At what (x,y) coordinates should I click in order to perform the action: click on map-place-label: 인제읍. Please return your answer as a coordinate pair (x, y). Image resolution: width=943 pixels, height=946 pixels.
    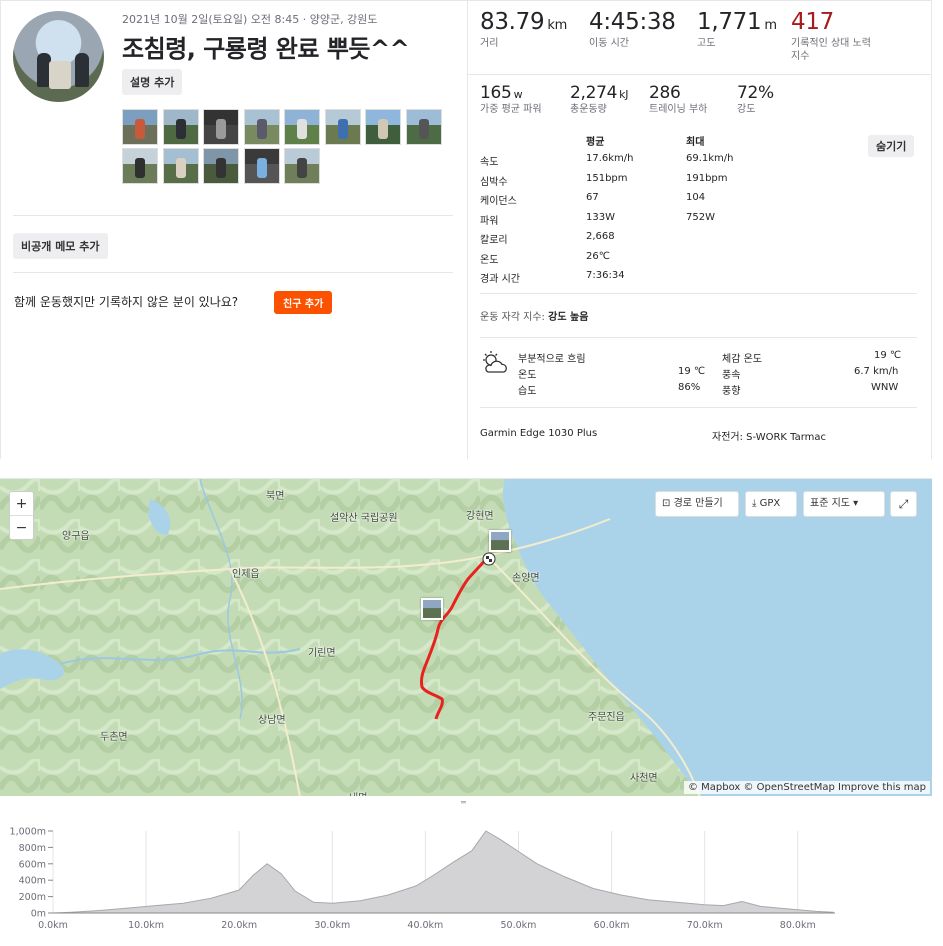
    Looking at the image, I should click on (246, 574).